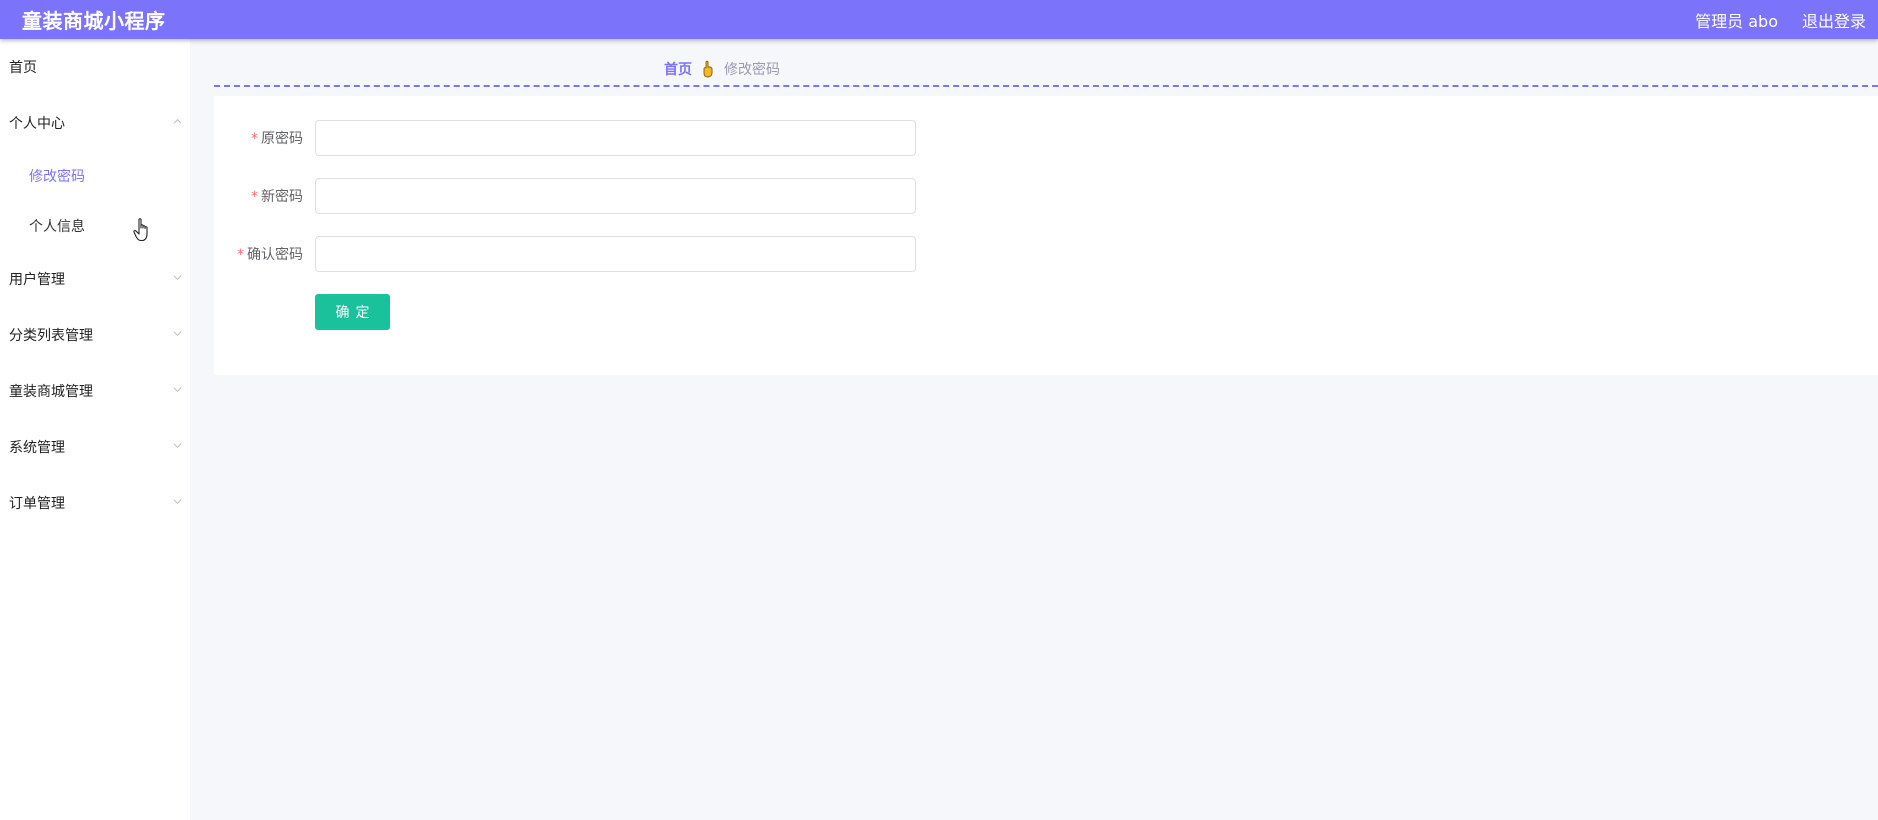 The width and height of the screenshot is (1878, 820). I want to click on new-password-input, so click(615, 196).